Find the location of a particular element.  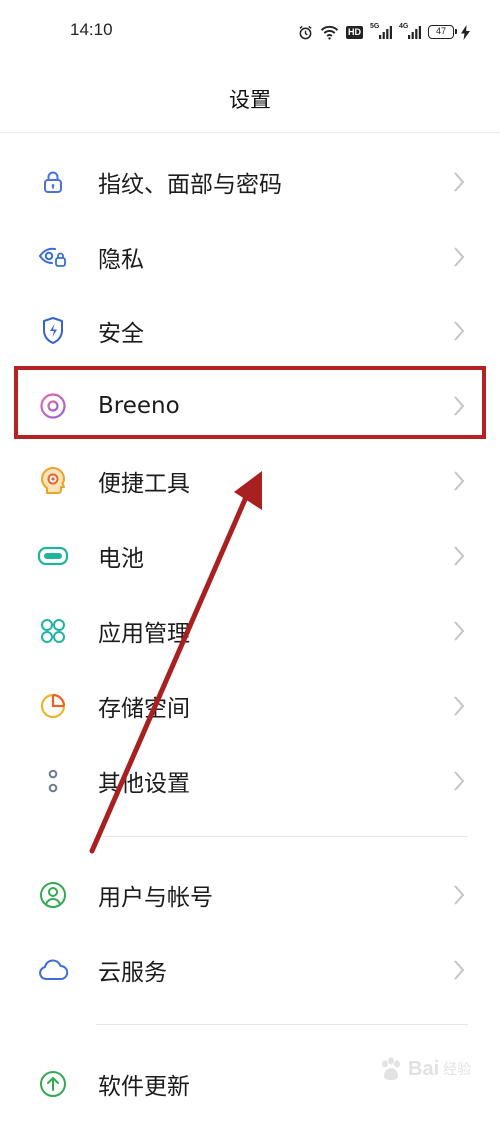

settings-item-users-accounts: 用户与帐号 is located at coordinates (250, 894).